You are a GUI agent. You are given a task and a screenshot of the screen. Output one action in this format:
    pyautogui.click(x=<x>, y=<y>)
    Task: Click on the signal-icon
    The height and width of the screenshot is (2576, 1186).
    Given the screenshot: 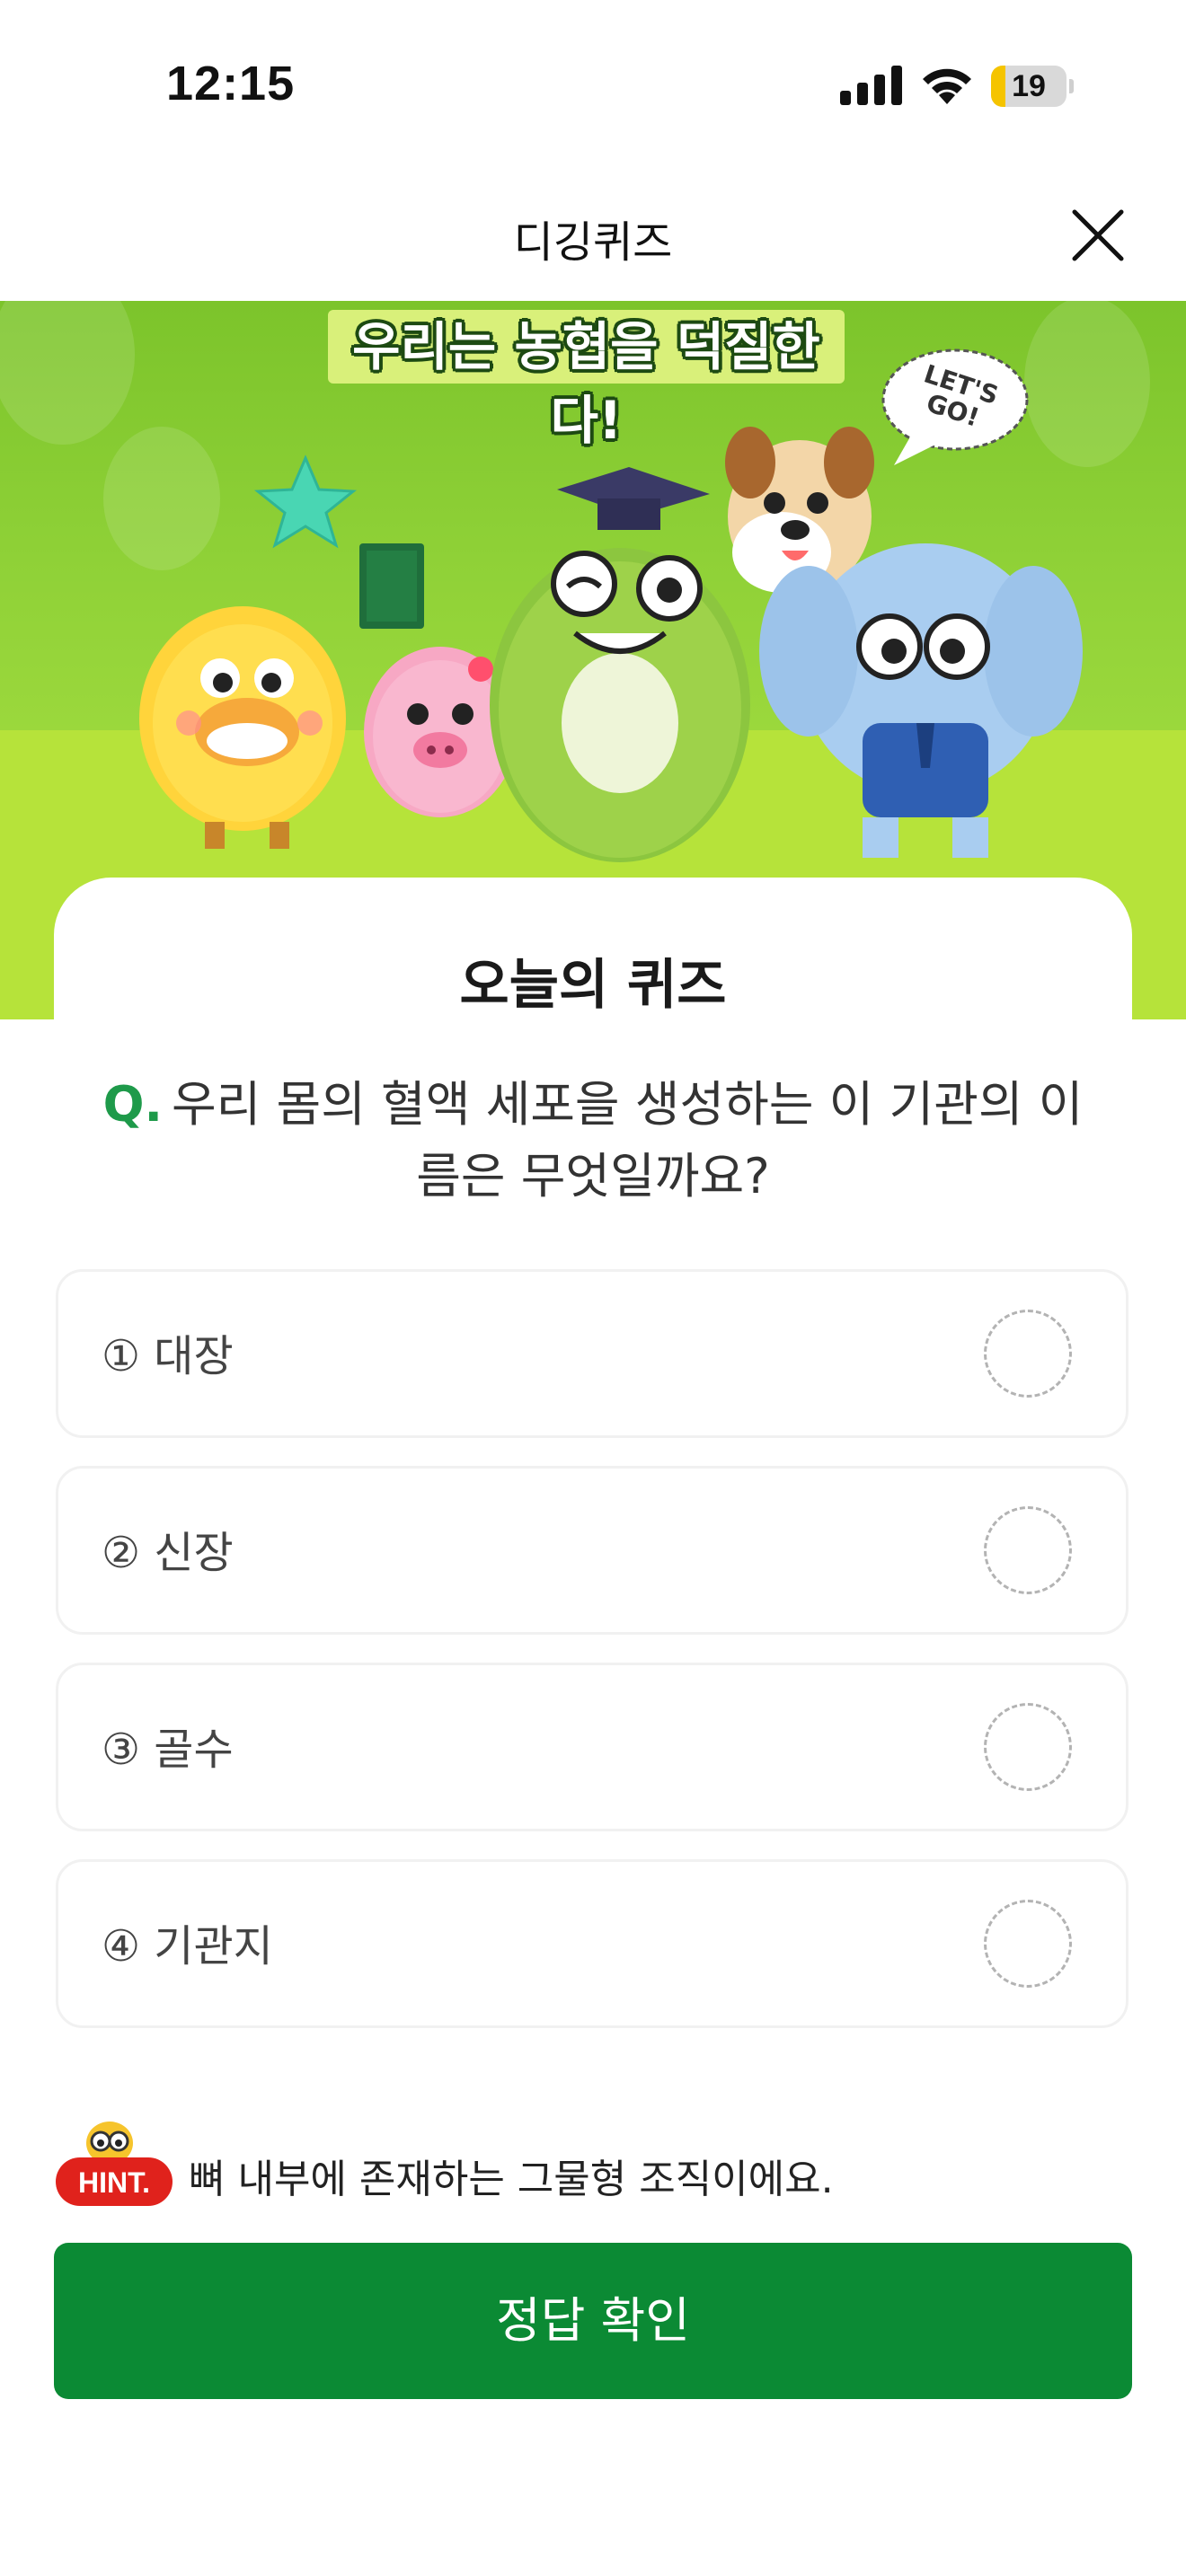 What is the action you would take?
    pyautogui.click(x=871, y=85)
    